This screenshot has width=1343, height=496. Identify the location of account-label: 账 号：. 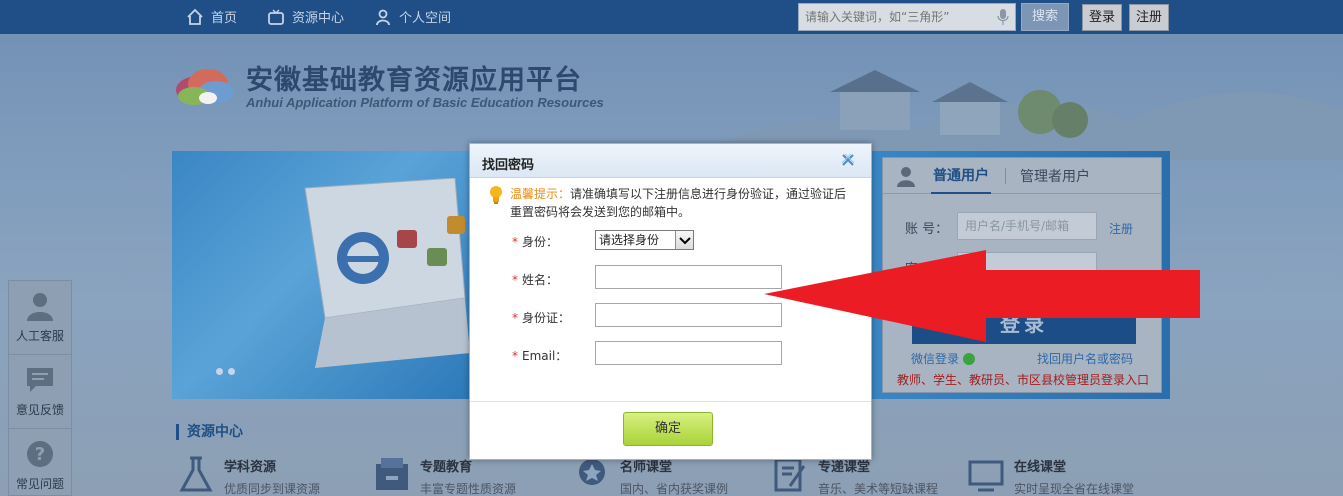
(927, 229).